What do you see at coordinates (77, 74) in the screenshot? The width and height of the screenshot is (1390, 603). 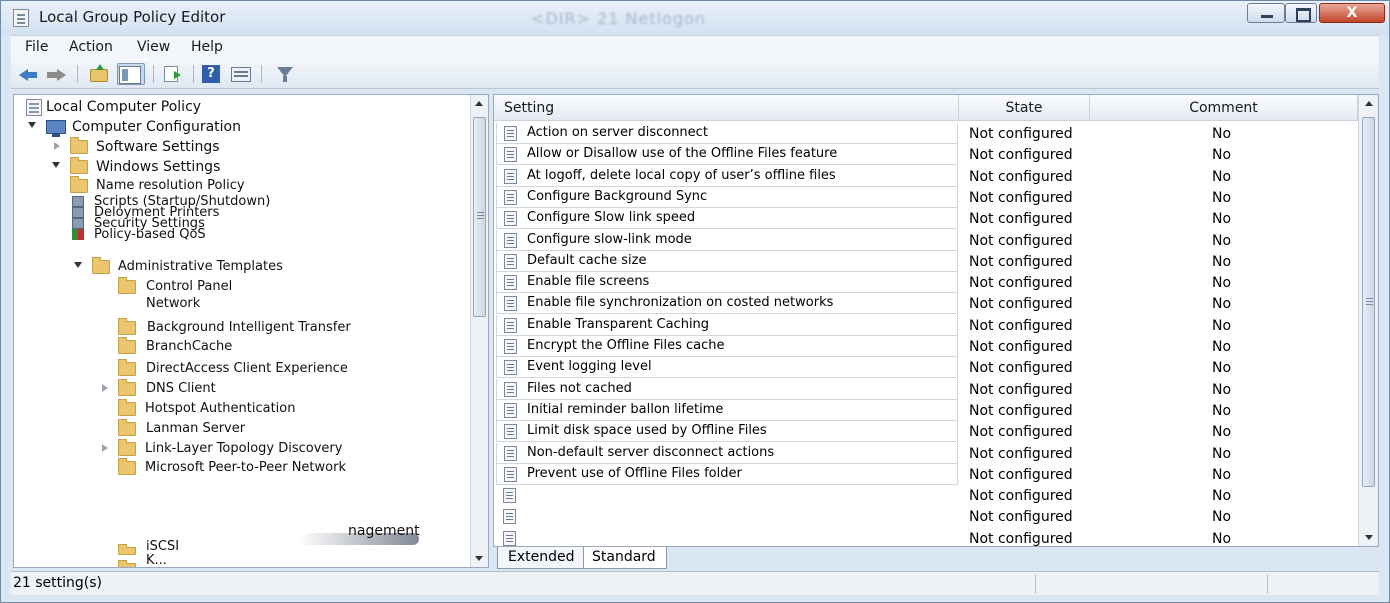 I see `toolbar-separator` at bounding box center [77, 74].